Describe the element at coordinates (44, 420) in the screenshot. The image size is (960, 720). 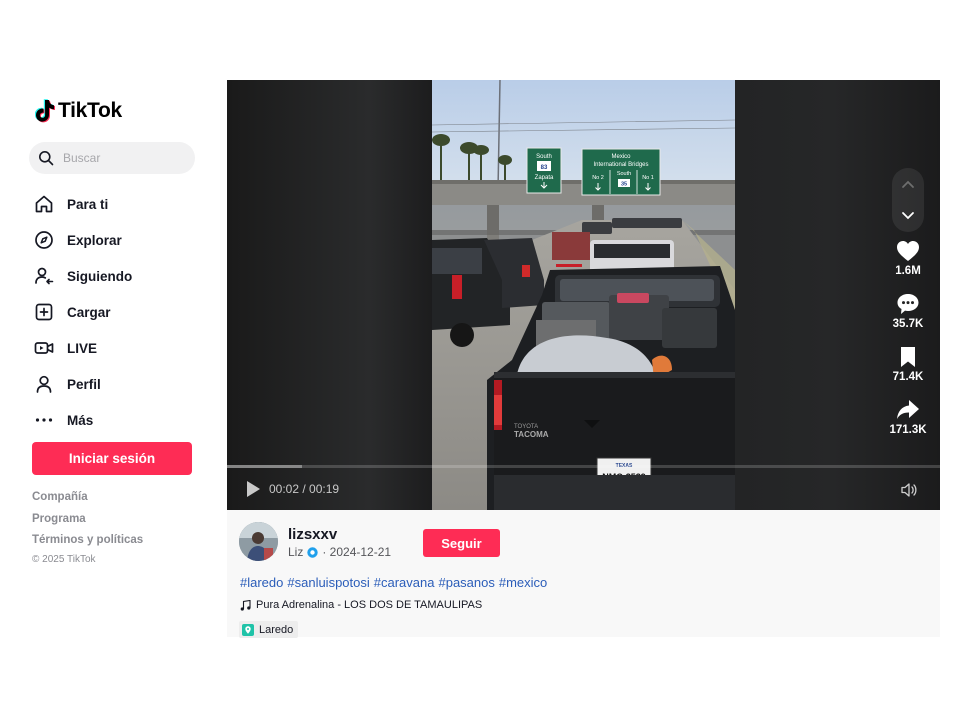
I see `more-icon` at that location.